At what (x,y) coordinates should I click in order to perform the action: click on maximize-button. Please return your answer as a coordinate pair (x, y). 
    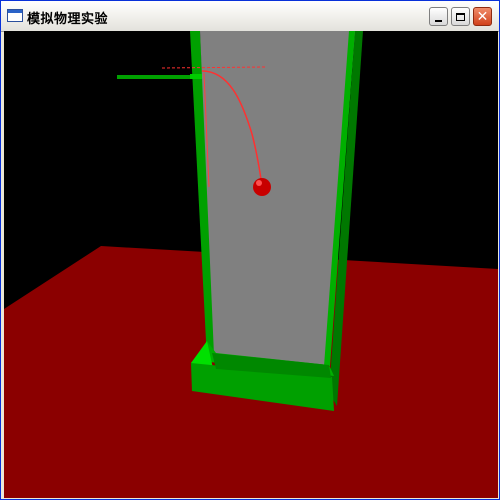
    Looking at the image, I should click on (460, 16).